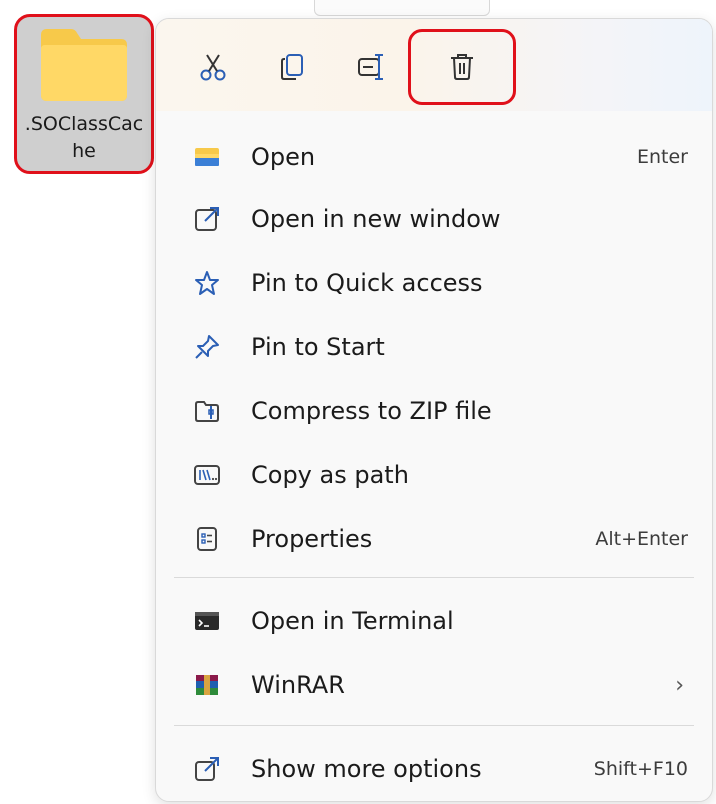 The image size is (716, 804). I want to click on shortcut-label: Enter, so click(662, 157).